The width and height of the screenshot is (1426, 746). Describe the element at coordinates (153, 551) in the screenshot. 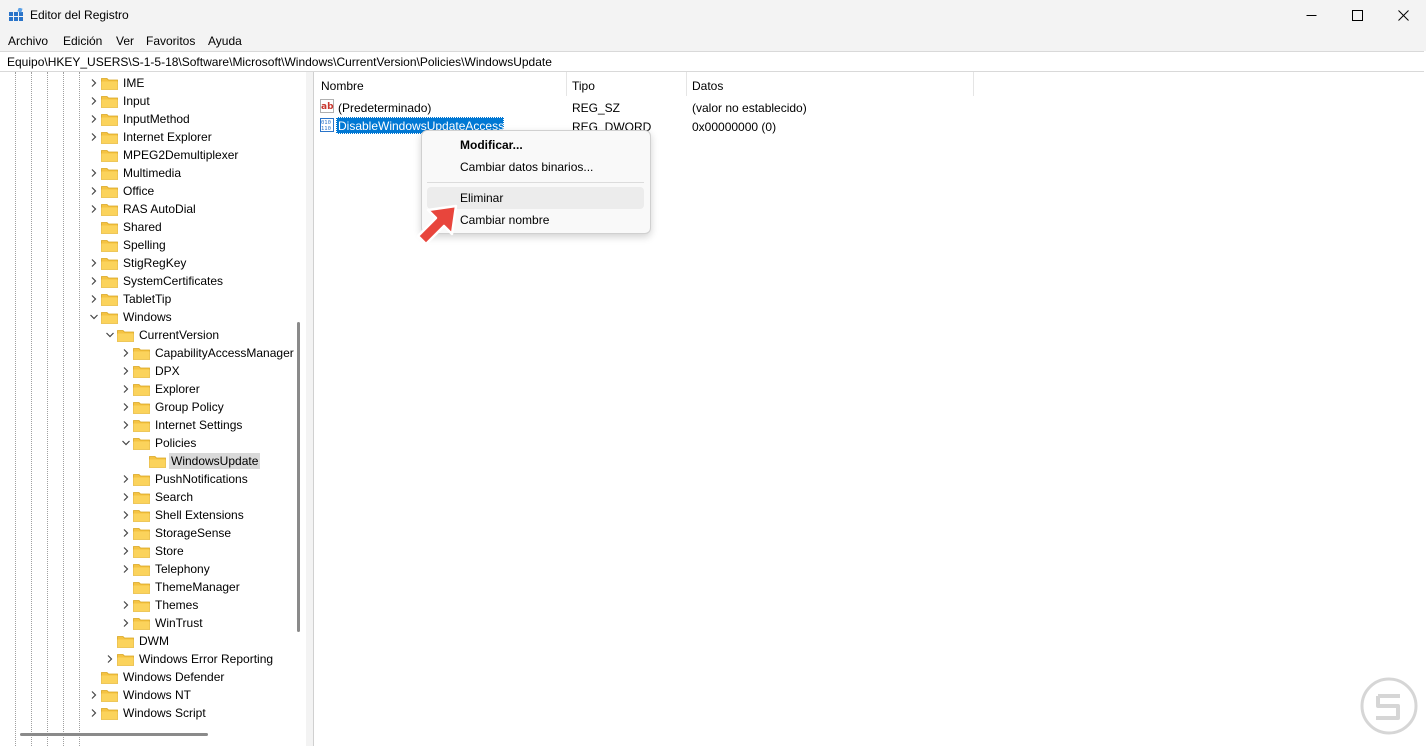

I see `tree-node: Store` at that location.